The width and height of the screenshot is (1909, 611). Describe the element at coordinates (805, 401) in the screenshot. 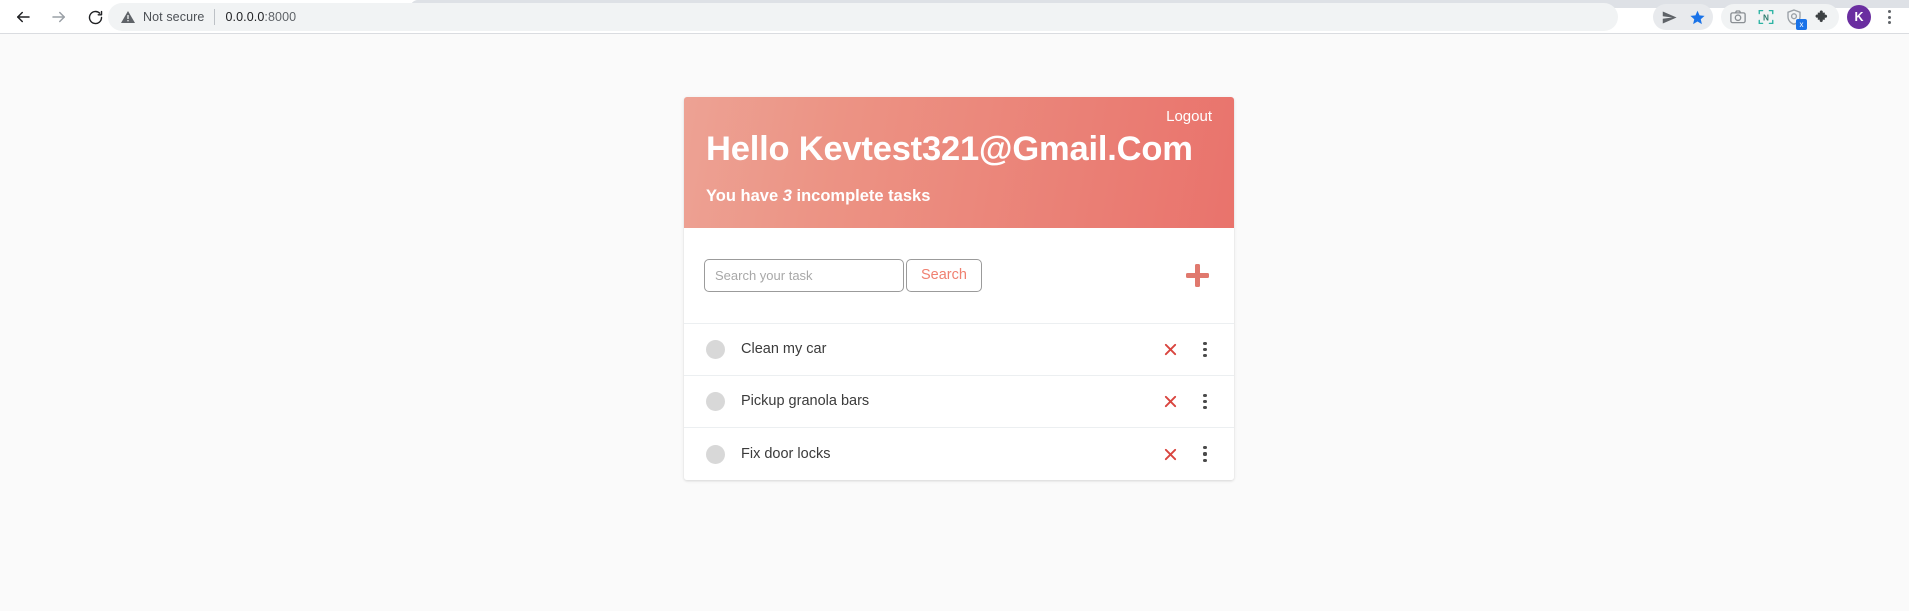

I see `task-label: Pickup granola bars` at that location.